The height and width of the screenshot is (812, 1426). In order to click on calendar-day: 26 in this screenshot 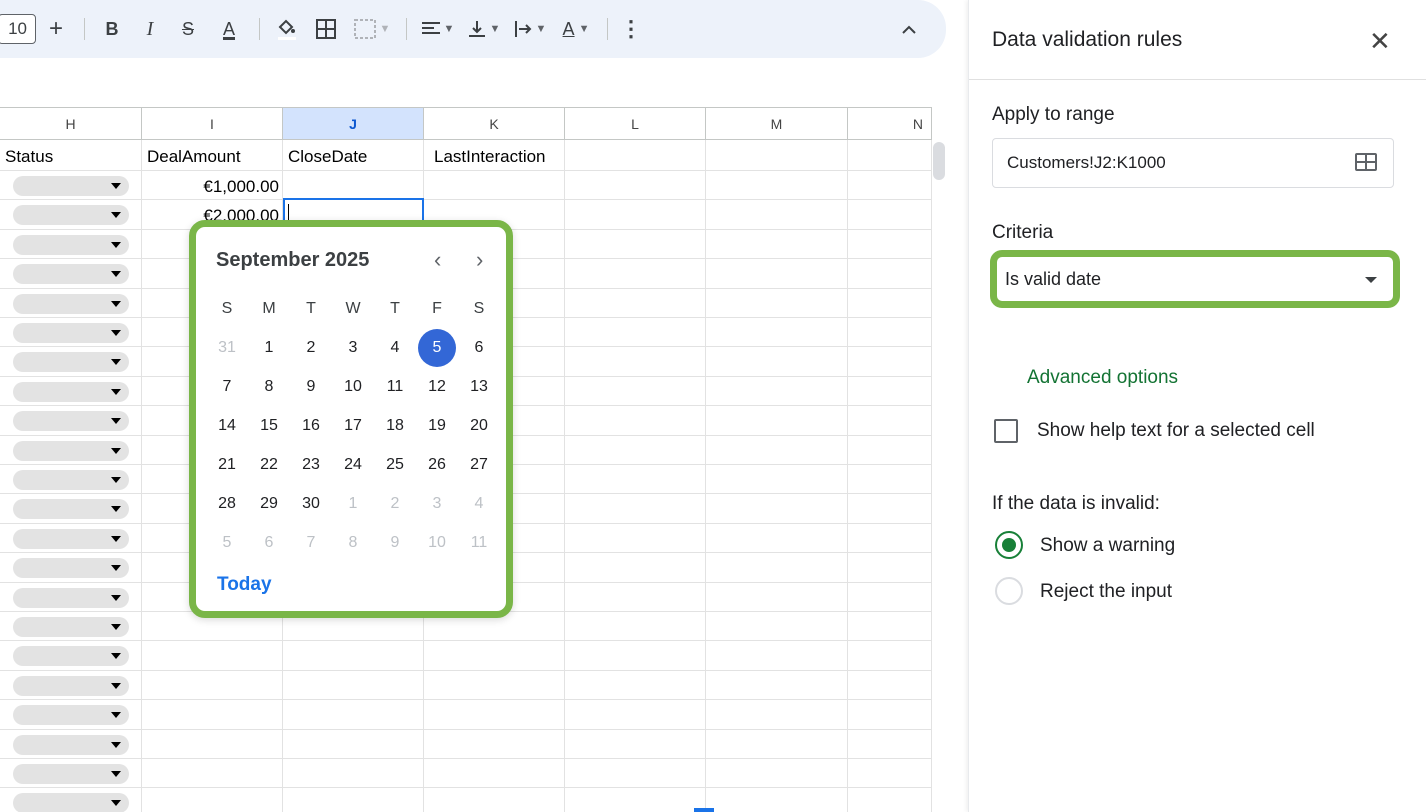, I will do `click(437, 465)`.